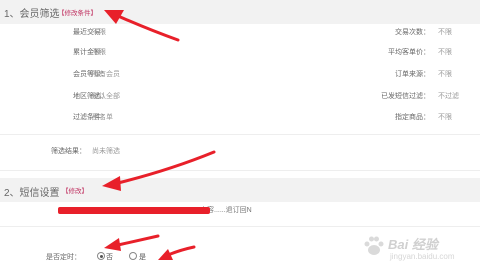 The width and height of the screenshot is (480, 272). I want to click on filter-value-total-amount: 不限, so click(99, 52).